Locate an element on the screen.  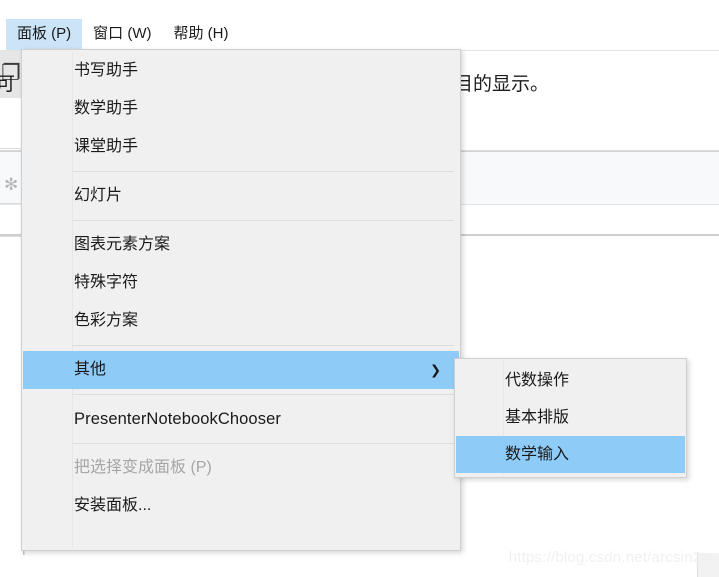
menu-item-label: PresenterNotebookChooser is located at coordinates (177, 419).